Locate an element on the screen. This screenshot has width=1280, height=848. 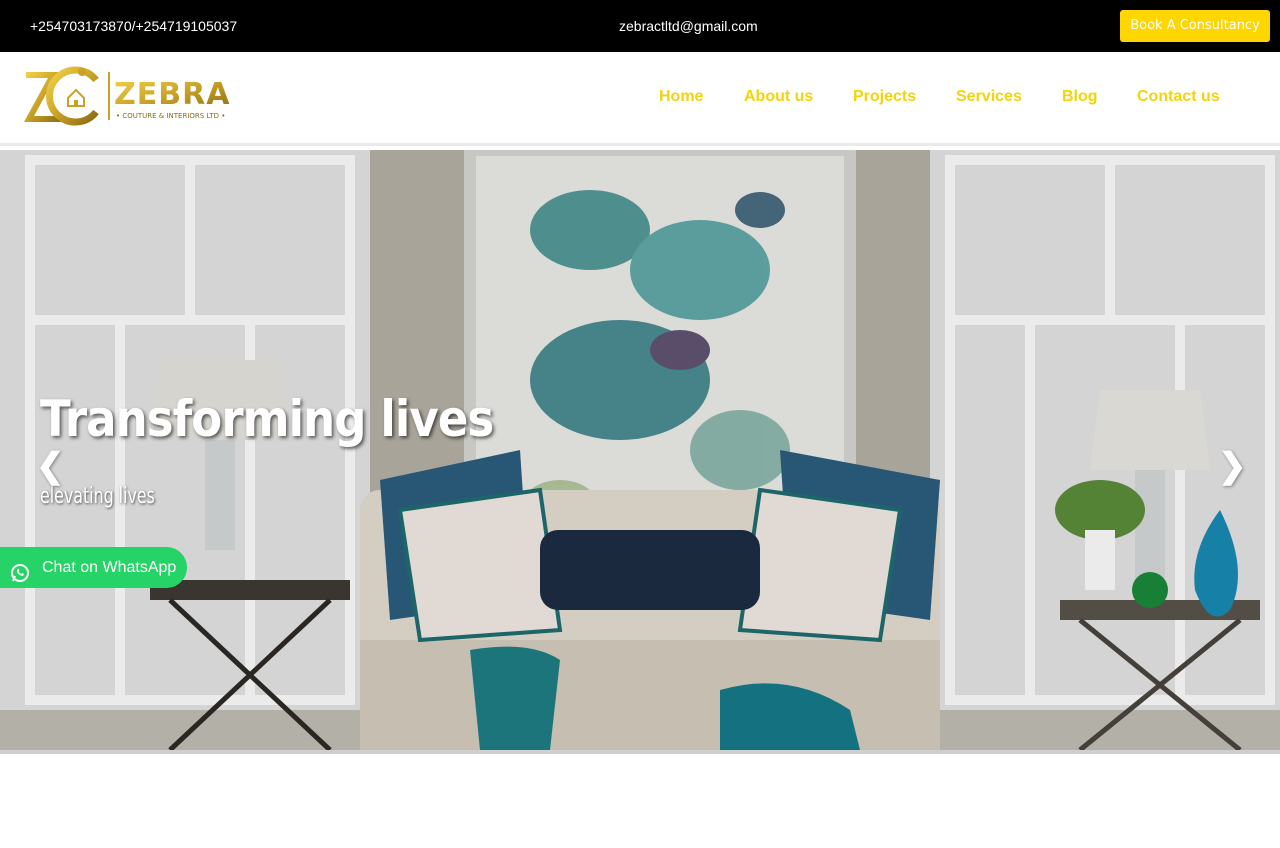
nav-blog: Blog is located at coordinates (1080, 97).